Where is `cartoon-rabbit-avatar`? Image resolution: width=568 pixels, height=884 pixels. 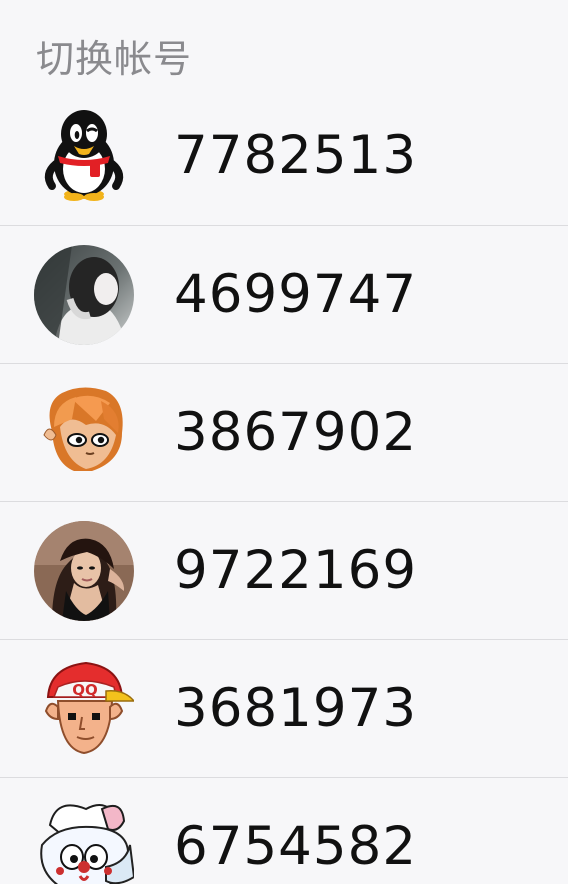
cartoon-rabbit-avatar is located at coordinates (87, 844).